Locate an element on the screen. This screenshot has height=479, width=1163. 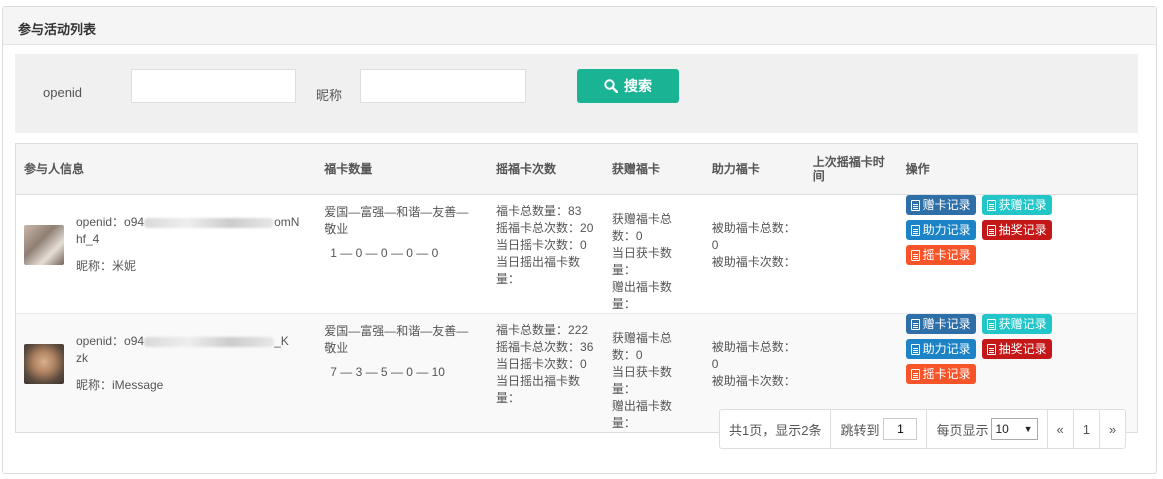
page-number-button: 1 is located at coordinates (1087, 429).